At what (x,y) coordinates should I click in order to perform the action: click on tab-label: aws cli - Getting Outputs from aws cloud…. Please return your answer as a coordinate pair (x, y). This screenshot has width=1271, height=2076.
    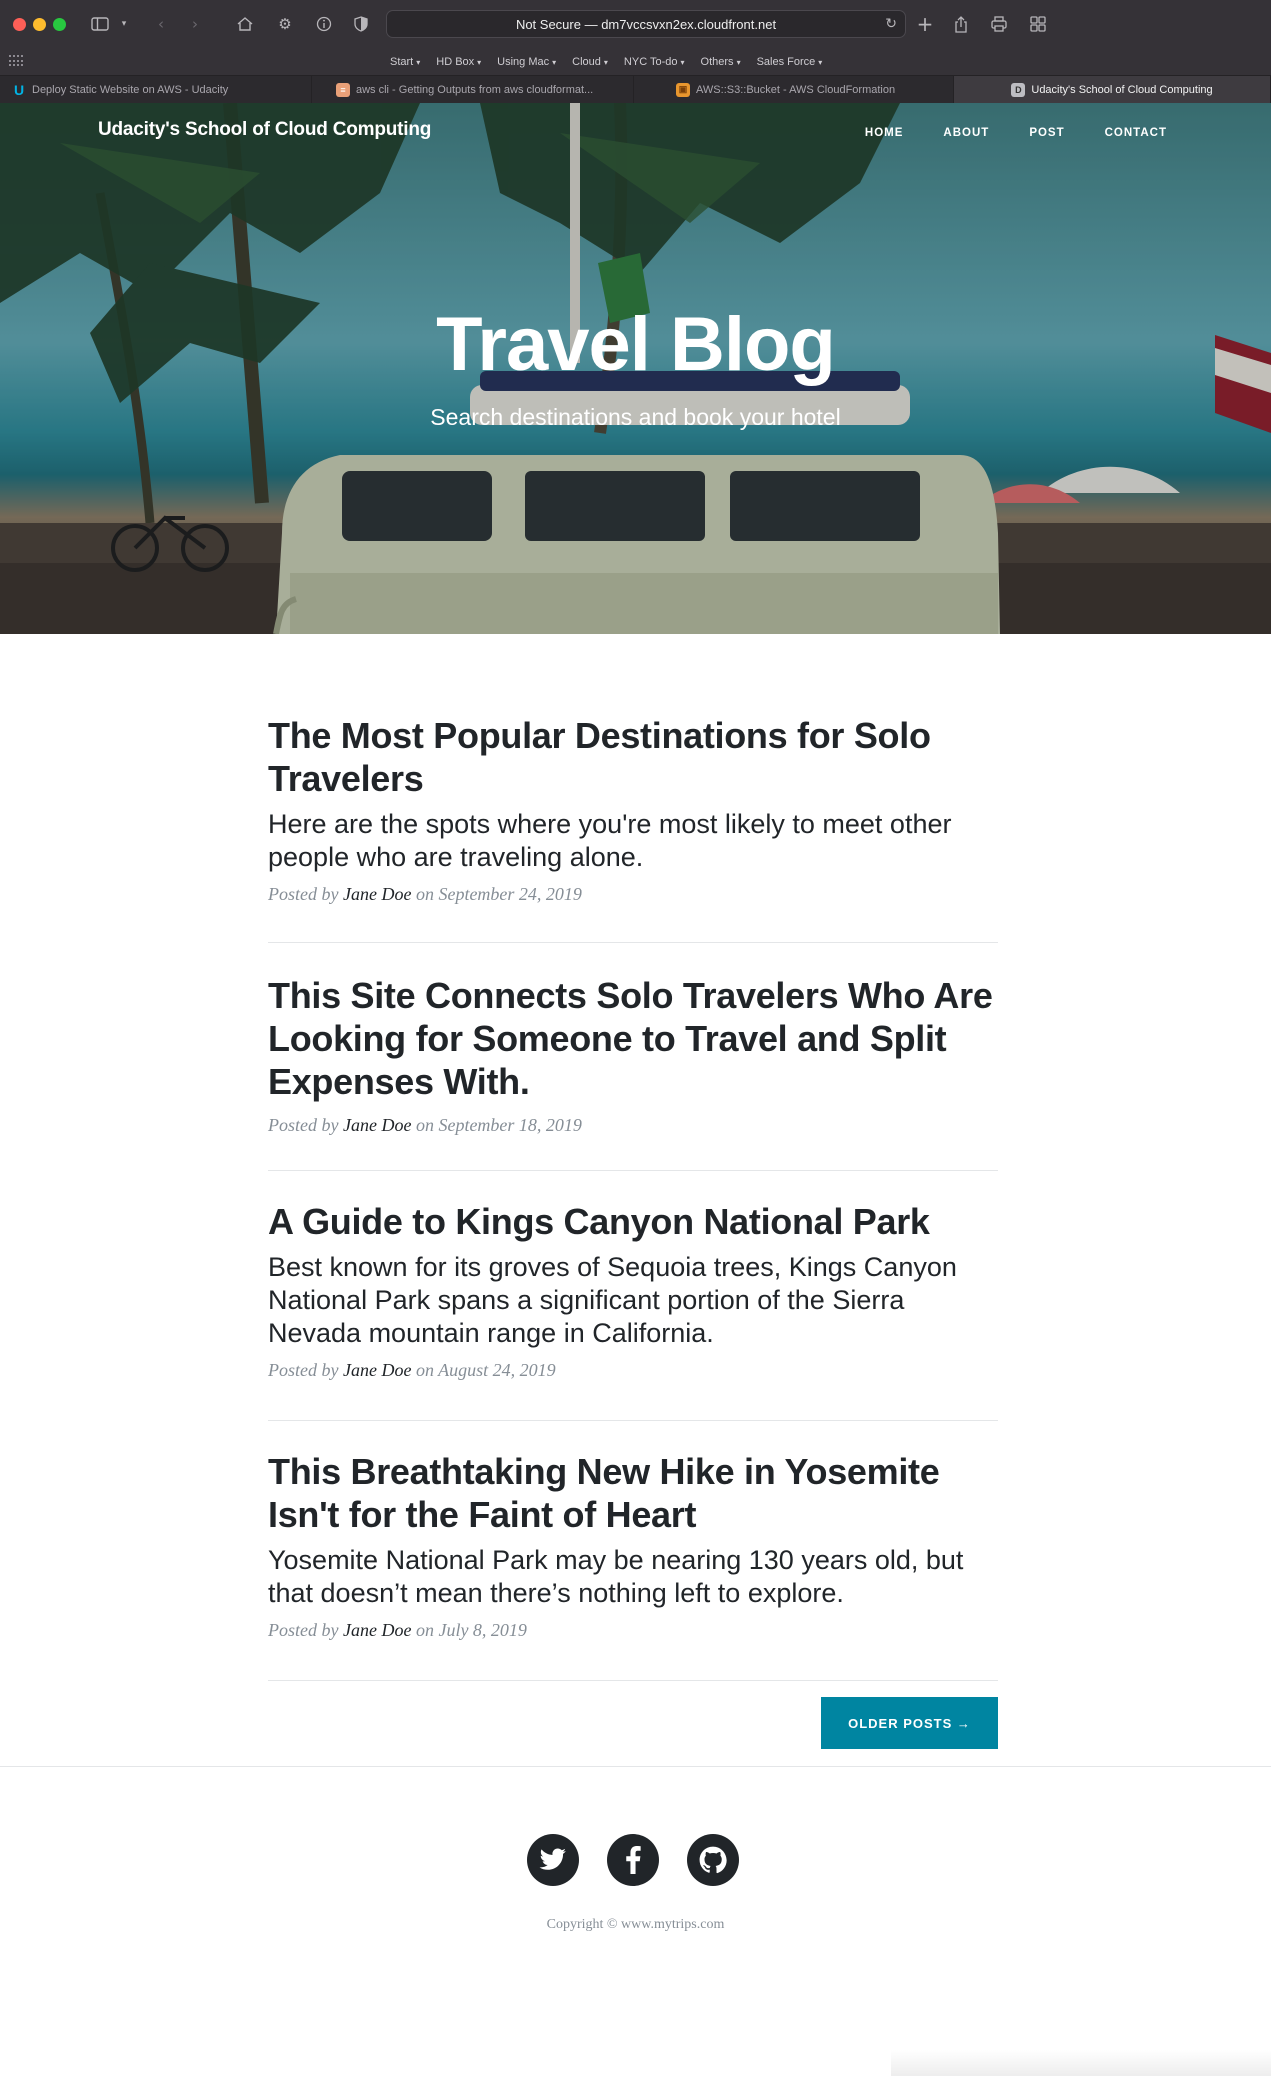
    Looking at the image, I should click on (475, 89).